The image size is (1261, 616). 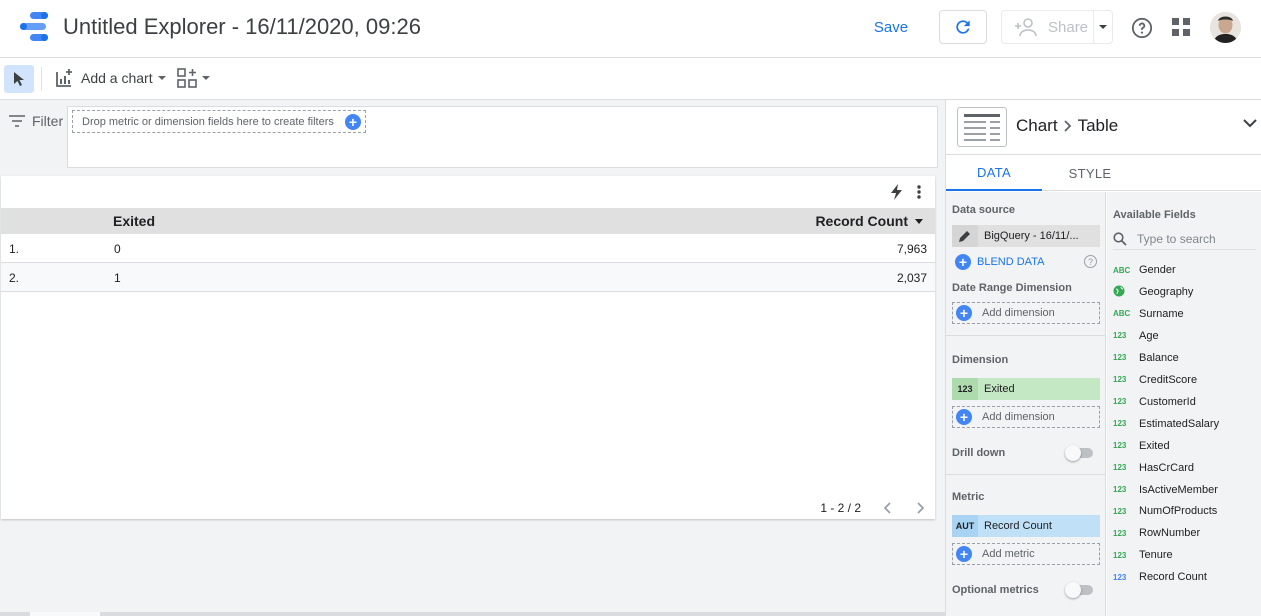 I want to click on more-vert-icon, so click(x=919, y=192).